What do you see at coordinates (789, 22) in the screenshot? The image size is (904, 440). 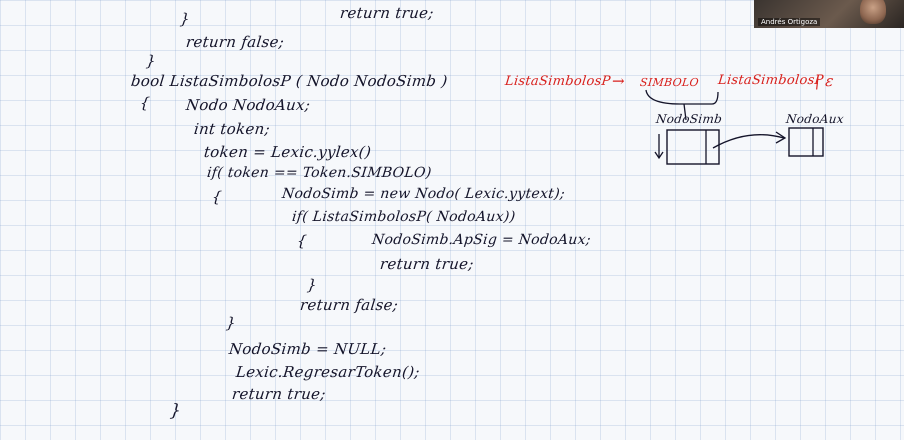 I see `participant-name: Andrés Ortigoza` at bounding box center [789, 22].